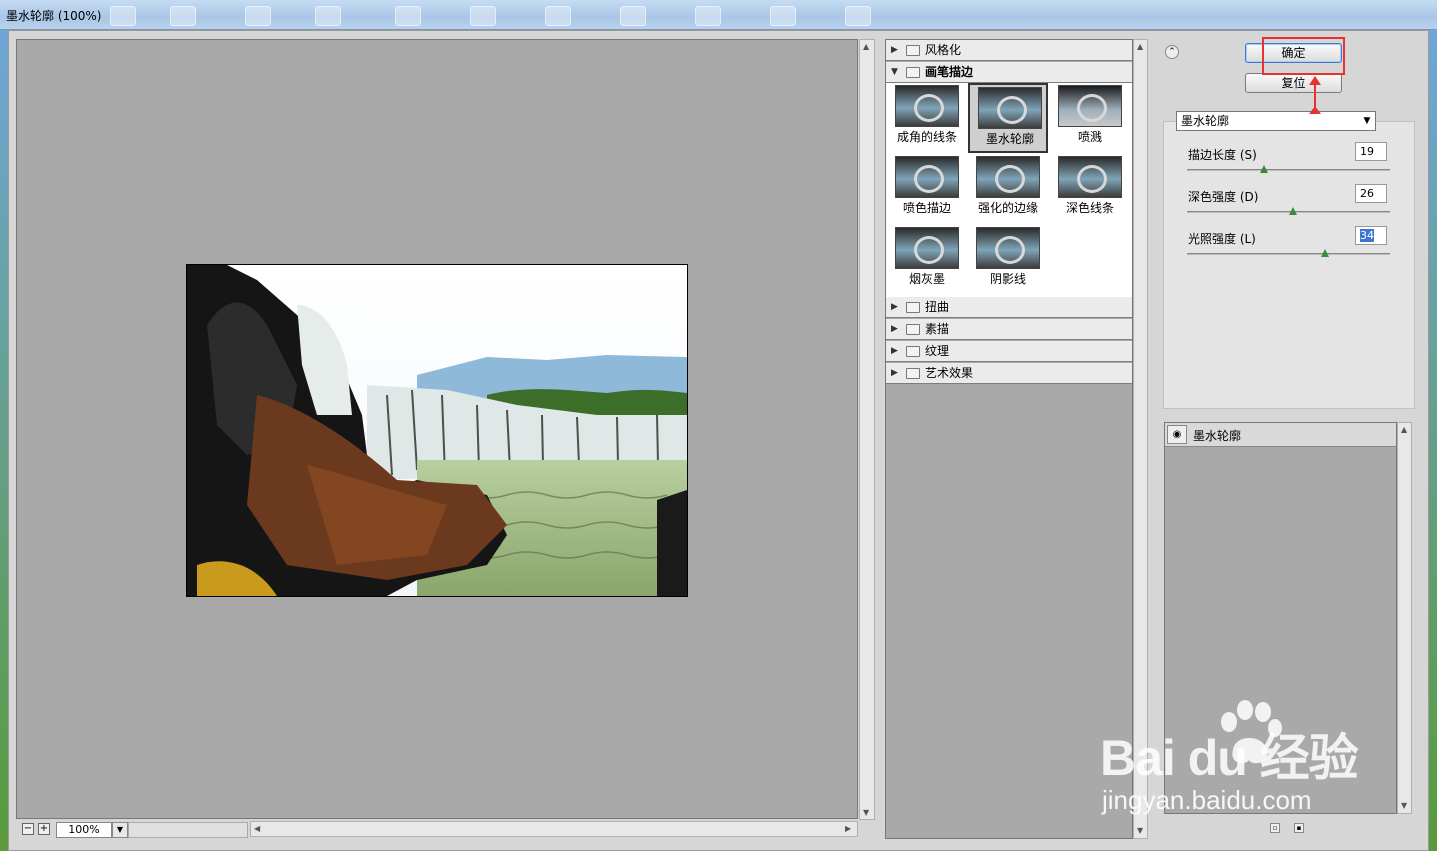 This screenshot has height=851, width=1437. What do you see at coordinates (1367, 151) in the screenshot?
I see `param-value: 19` at bounding box center [1367, 151].